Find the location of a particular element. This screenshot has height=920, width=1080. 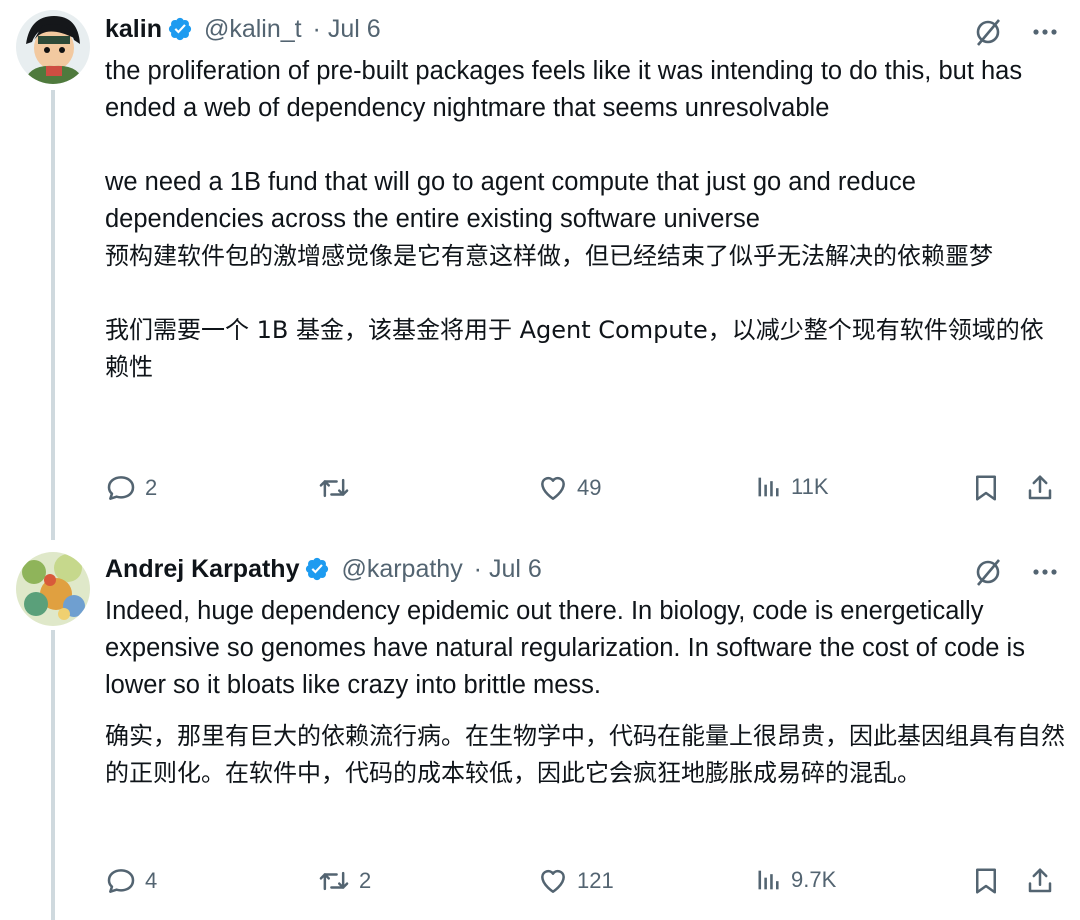

tweet-paragraph-zh-1: 预构建软件包的激增感觉像是它有意这样做，但已经结束了似乎无法解决的依赖噩梦 is located at coordinates (549, 256).